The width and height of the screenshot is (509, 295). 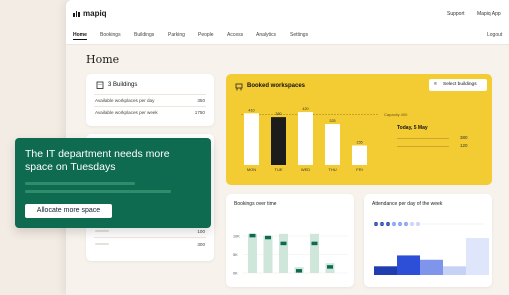 I want to click on nav-home: Home, so click(x=80, y=36).